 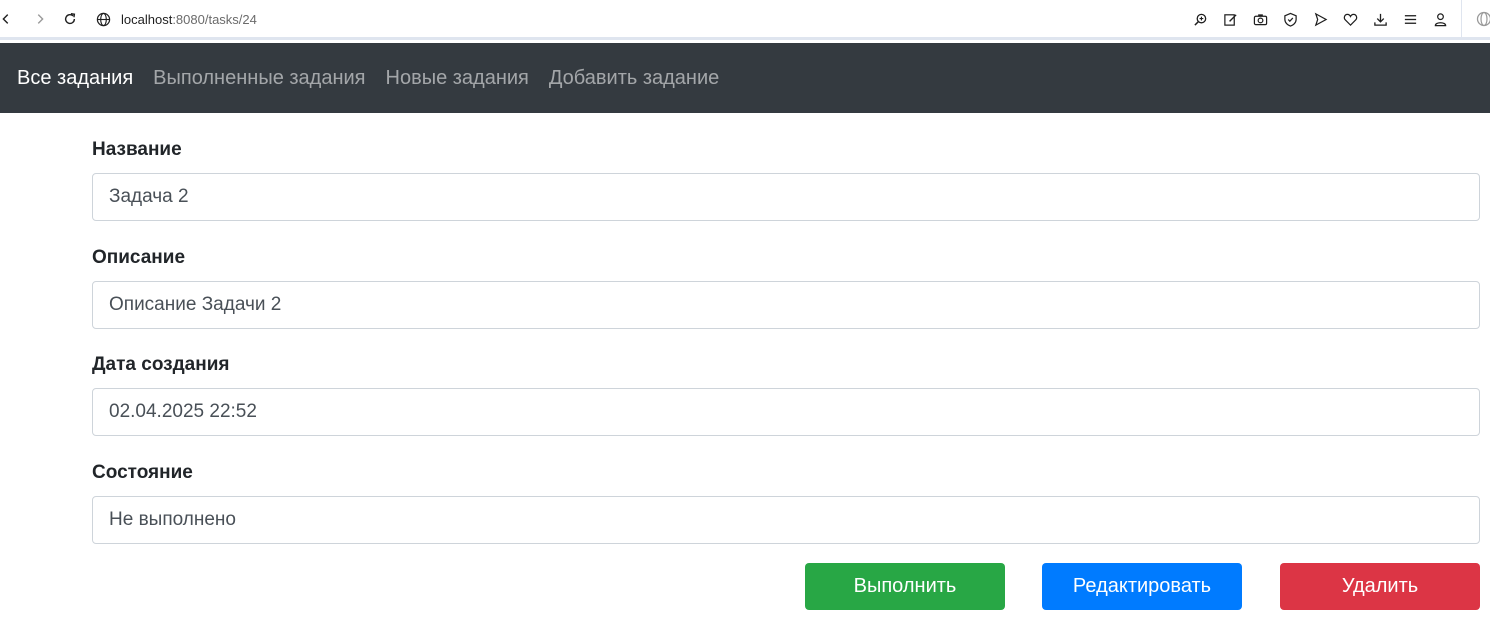 I want to click on nav-completed-tasks: Выполненные задания, so click(x=259, y=78).